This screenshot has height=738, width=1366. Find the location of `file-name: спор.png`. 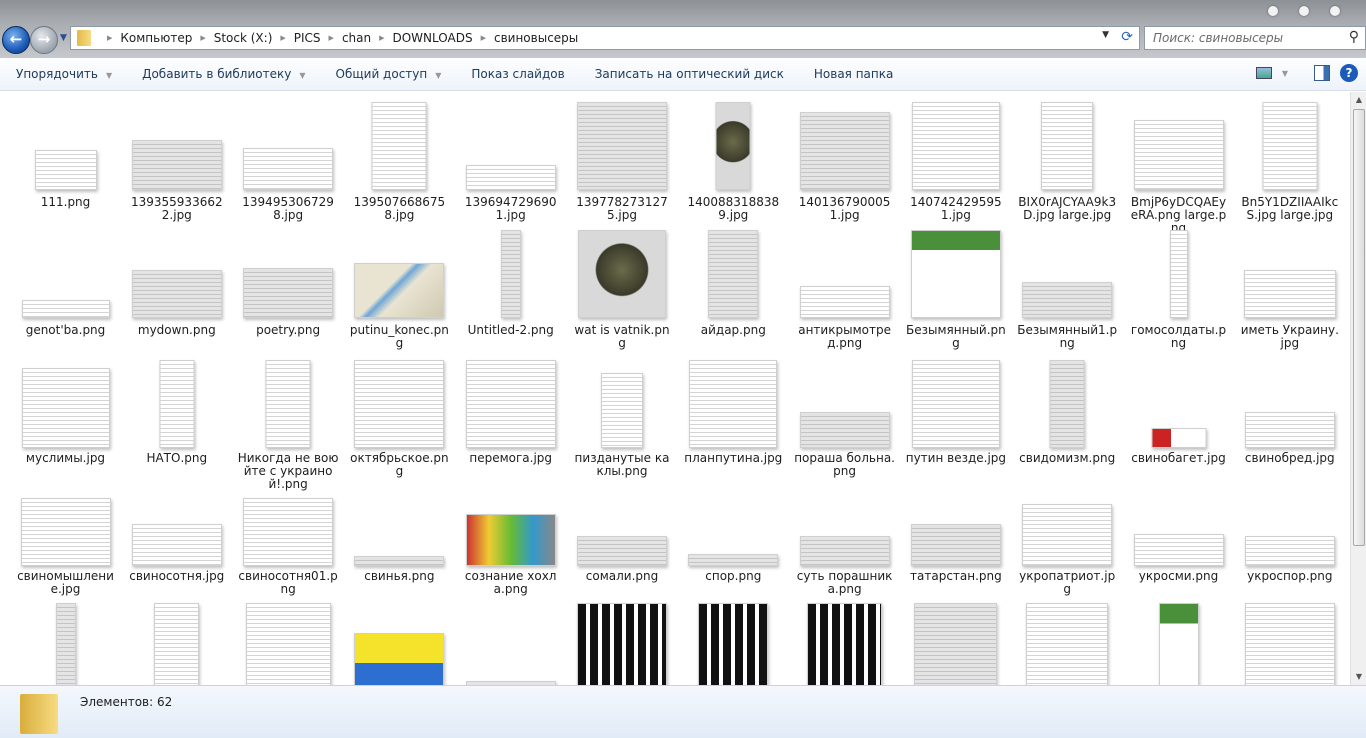

file-name: спор.png is located at coordinates (733, 576).